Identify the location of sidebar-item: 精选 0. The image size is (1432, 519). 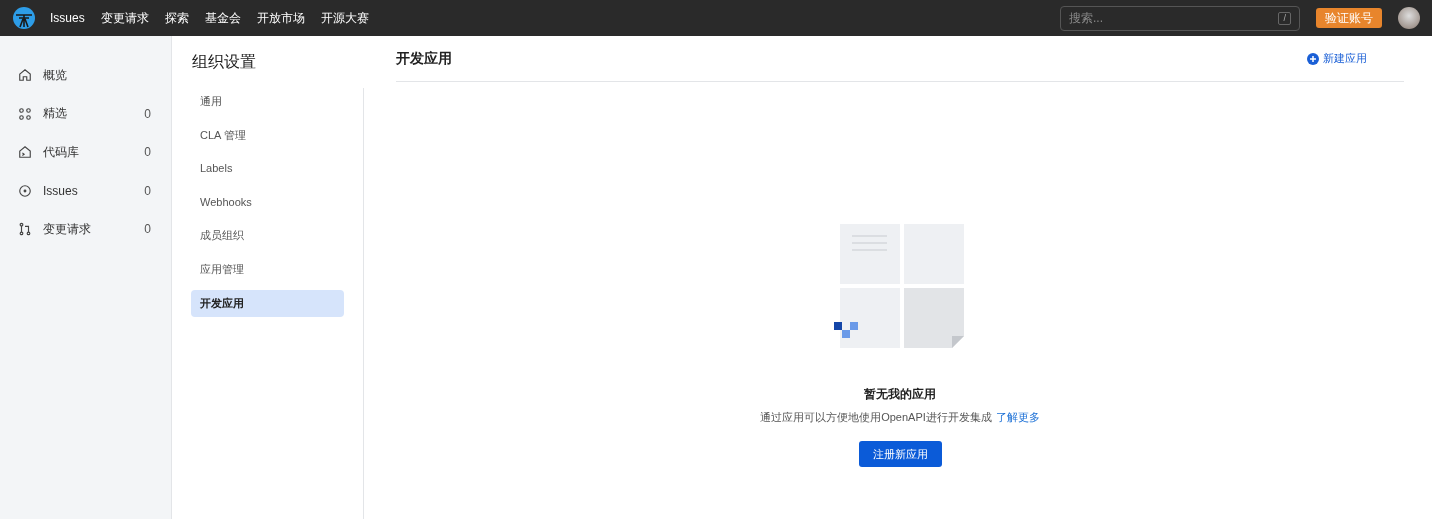
(85, 113).